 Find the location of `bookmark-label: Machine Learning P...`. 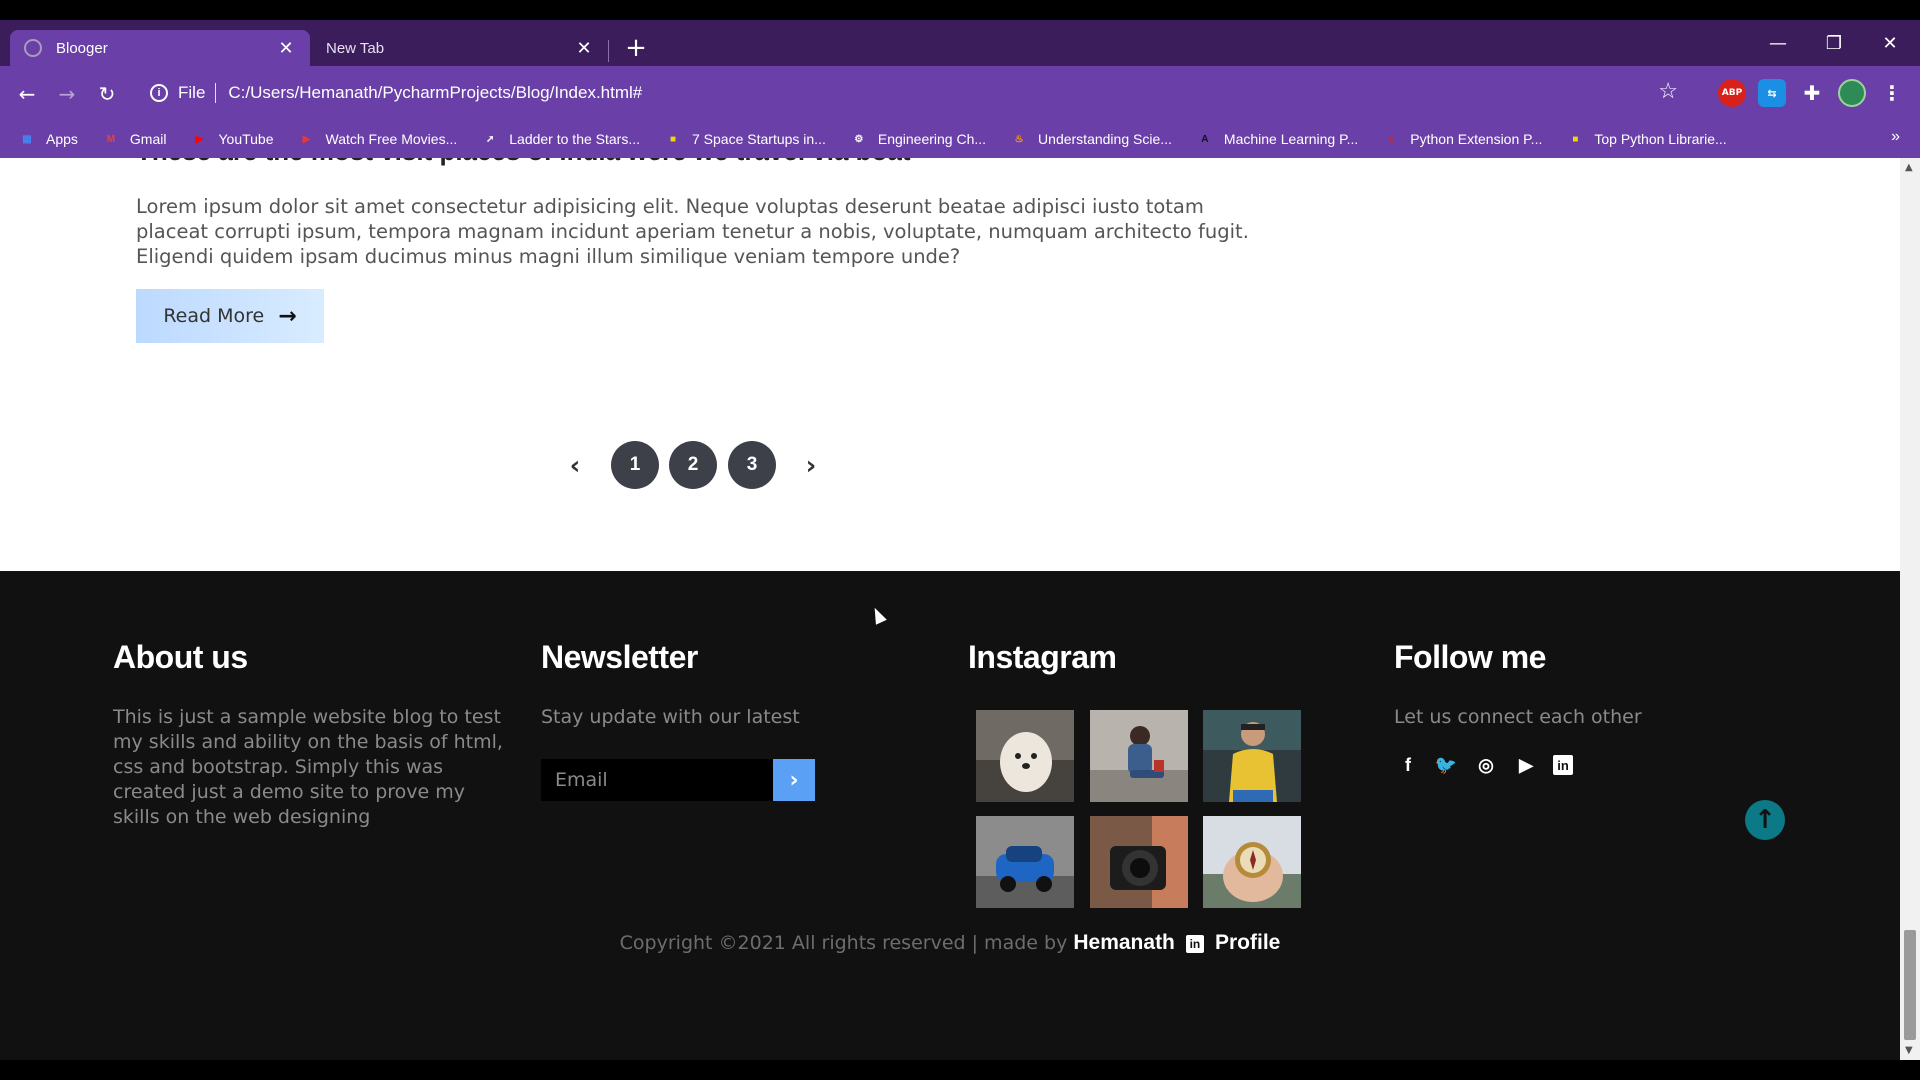

bookmark-label: Machine Learning P... is located at coordinates (1291, 139).